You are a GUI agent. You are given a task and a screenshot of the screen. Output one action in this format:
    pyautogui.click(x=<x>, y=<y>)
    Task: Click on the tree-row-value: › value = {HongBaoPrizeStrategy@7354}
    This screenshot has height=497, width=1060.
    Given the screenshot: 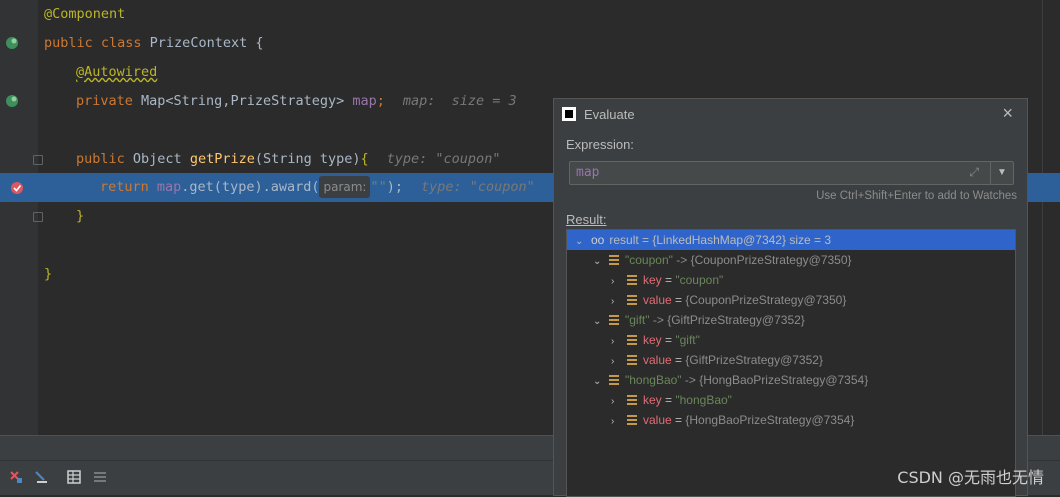 What is the action you would take?
    pyautogui.click(x=791, y=420)
    